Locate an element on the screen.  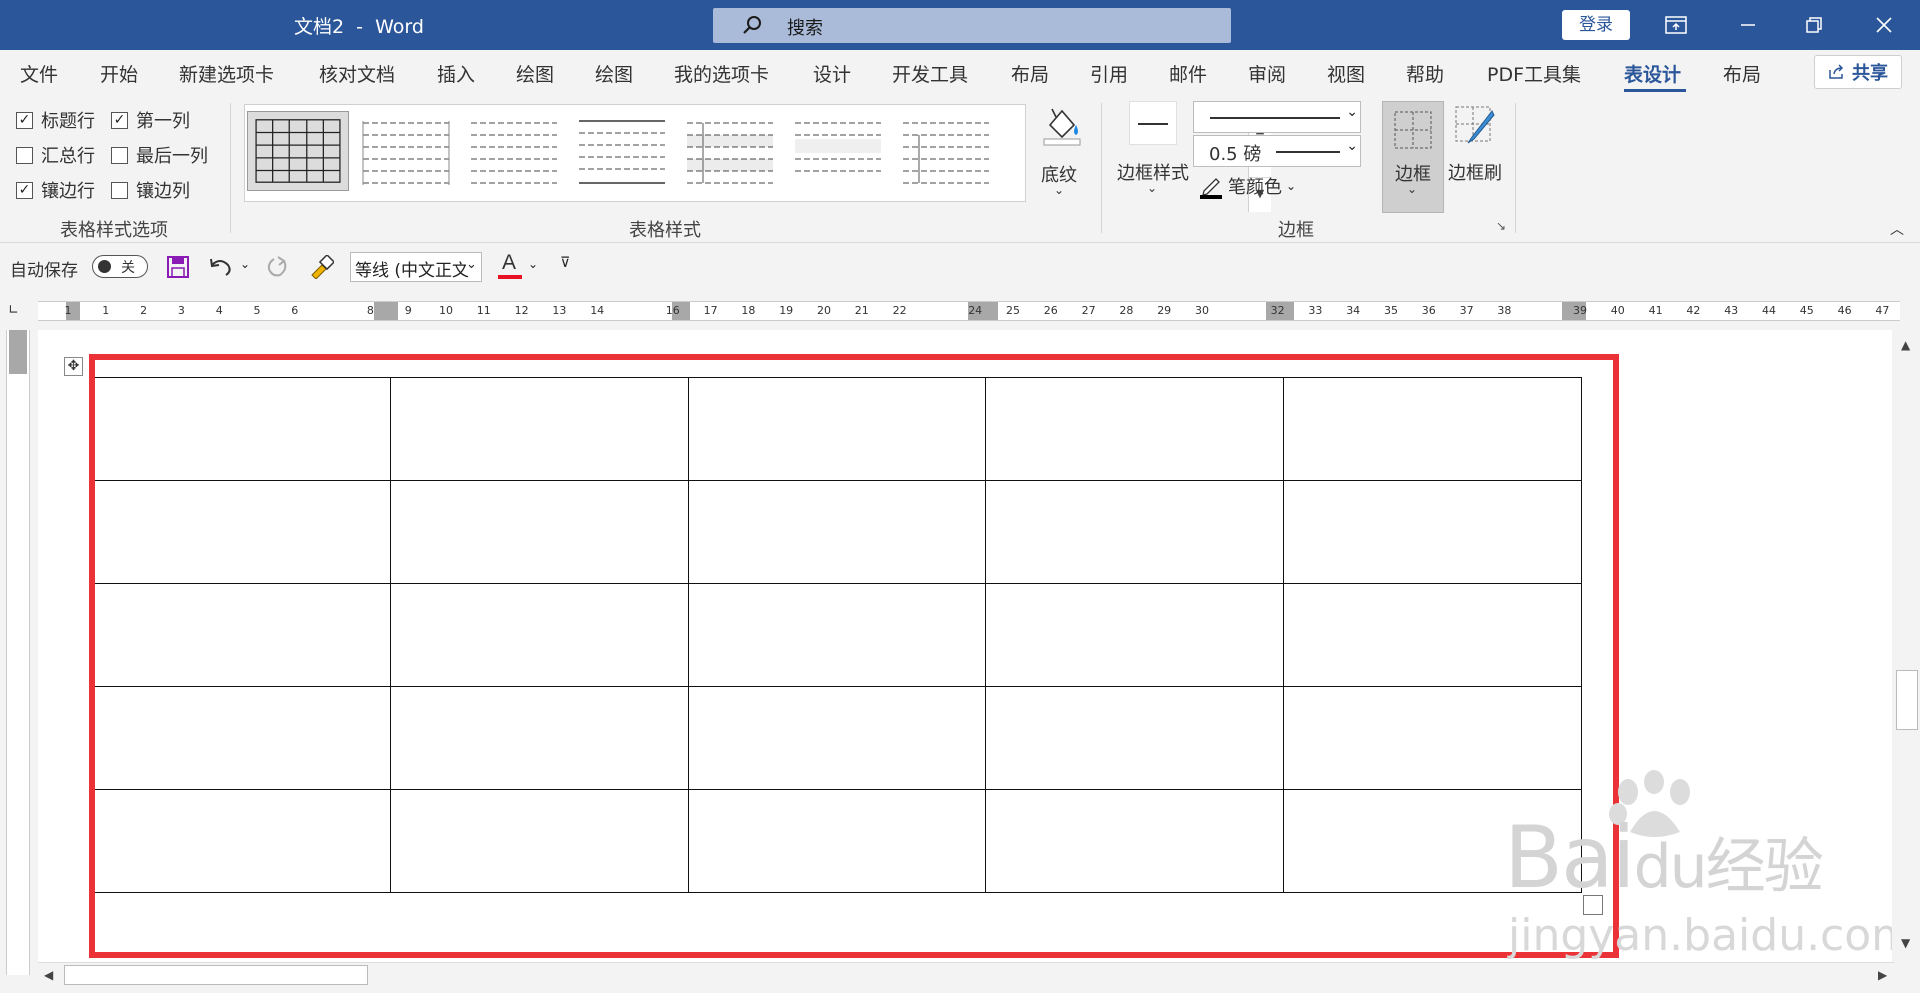
table-style-options-group-label: 表格样式选项 is located at coordinates (114, 230).